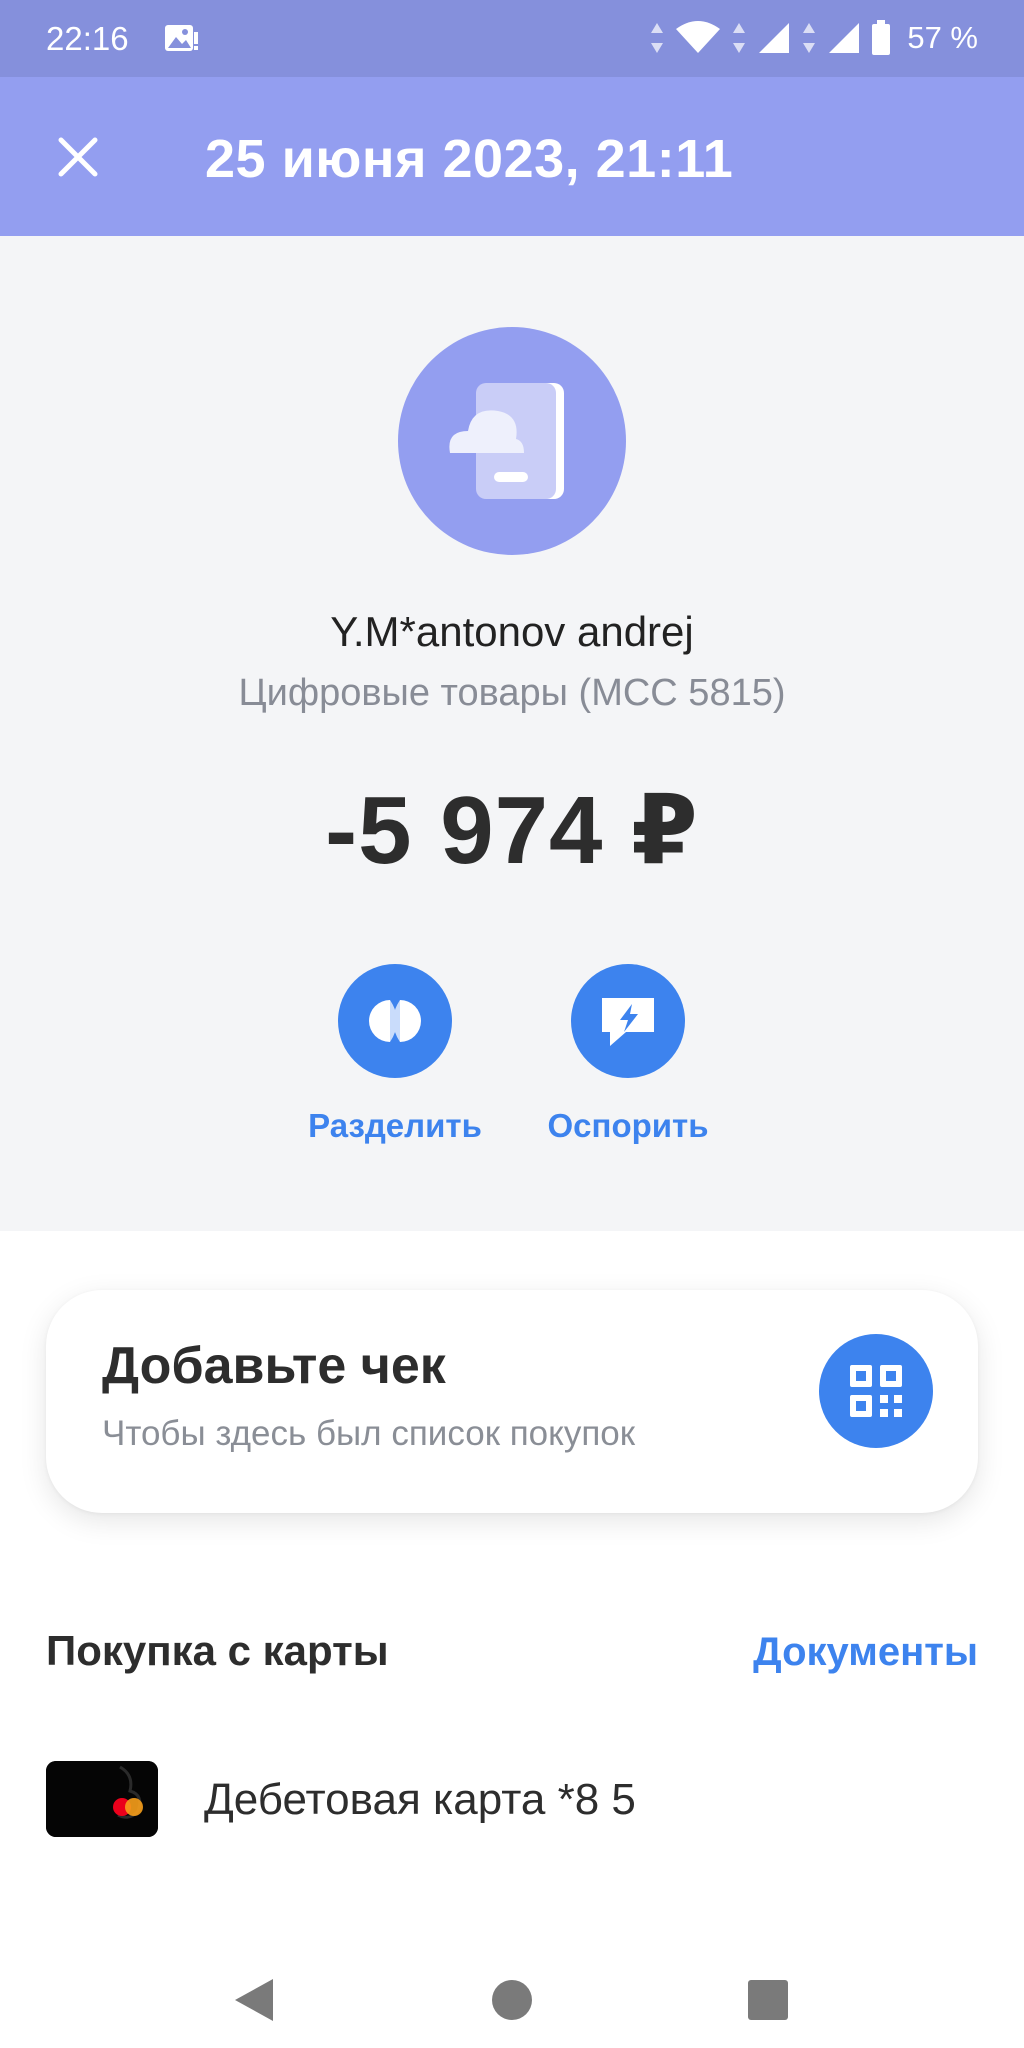 Image resolution: width=1024 pixels, height=2048 pixels. I want to click on merchant-avatar, so click(512, 441).